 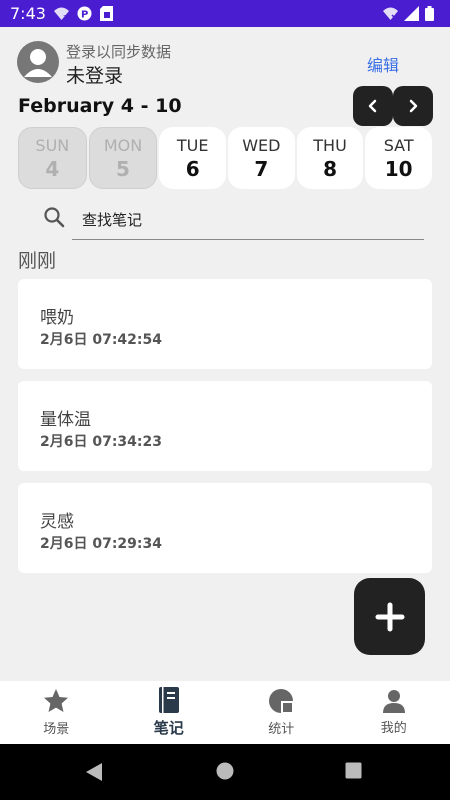 What do you see at coordinates (56, 700) in the screenshot?
I see `star-icon` at bounding box center [56, 700].